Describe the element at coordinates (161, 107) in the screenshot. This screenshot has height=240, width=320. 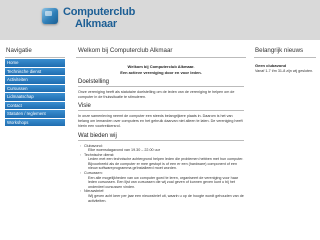
I see `section-heading-visie: Visie` at that location.